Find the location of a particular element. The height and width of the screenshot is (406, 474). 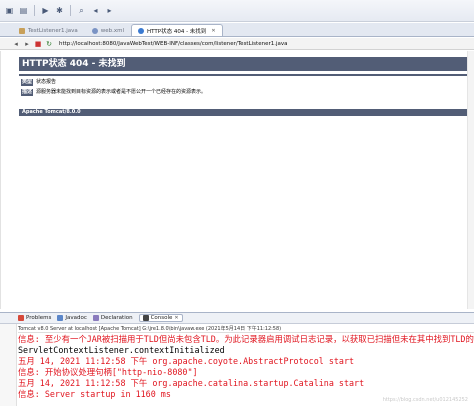

main-toolbar: ▣ ▤ ▶ ✱ ⌕ ◂ ▸ is located at coordinates (237, 11).